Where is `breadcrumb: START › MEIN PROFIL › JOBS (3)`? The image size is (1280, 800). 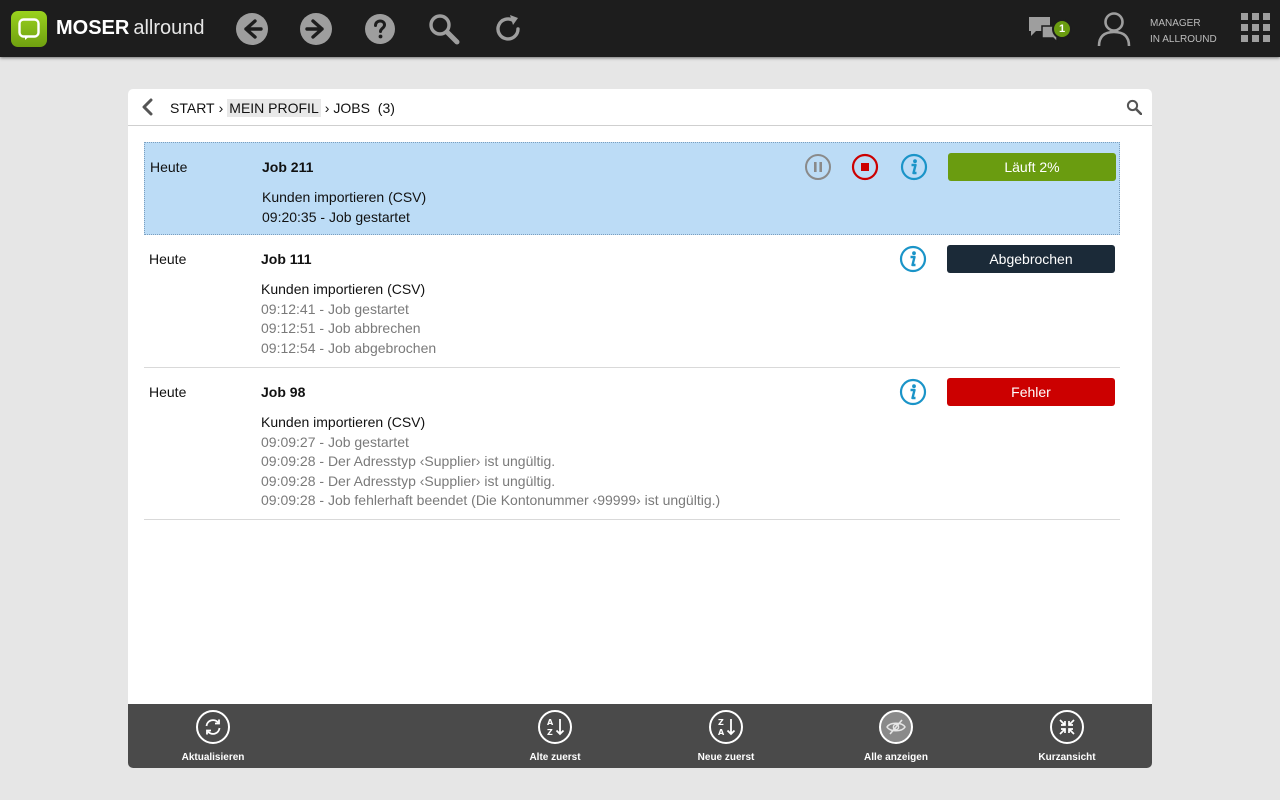 breadcrumb: START › MEIN PROFIL › JOBS (3) is located at coordinates (282, 108).